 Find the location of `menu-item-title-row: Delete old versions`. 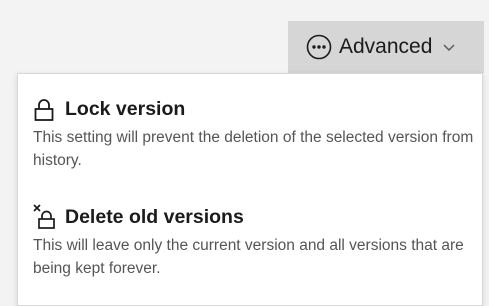

menu-item-title-row: Delete old versions is located at coordinates (252, 217).